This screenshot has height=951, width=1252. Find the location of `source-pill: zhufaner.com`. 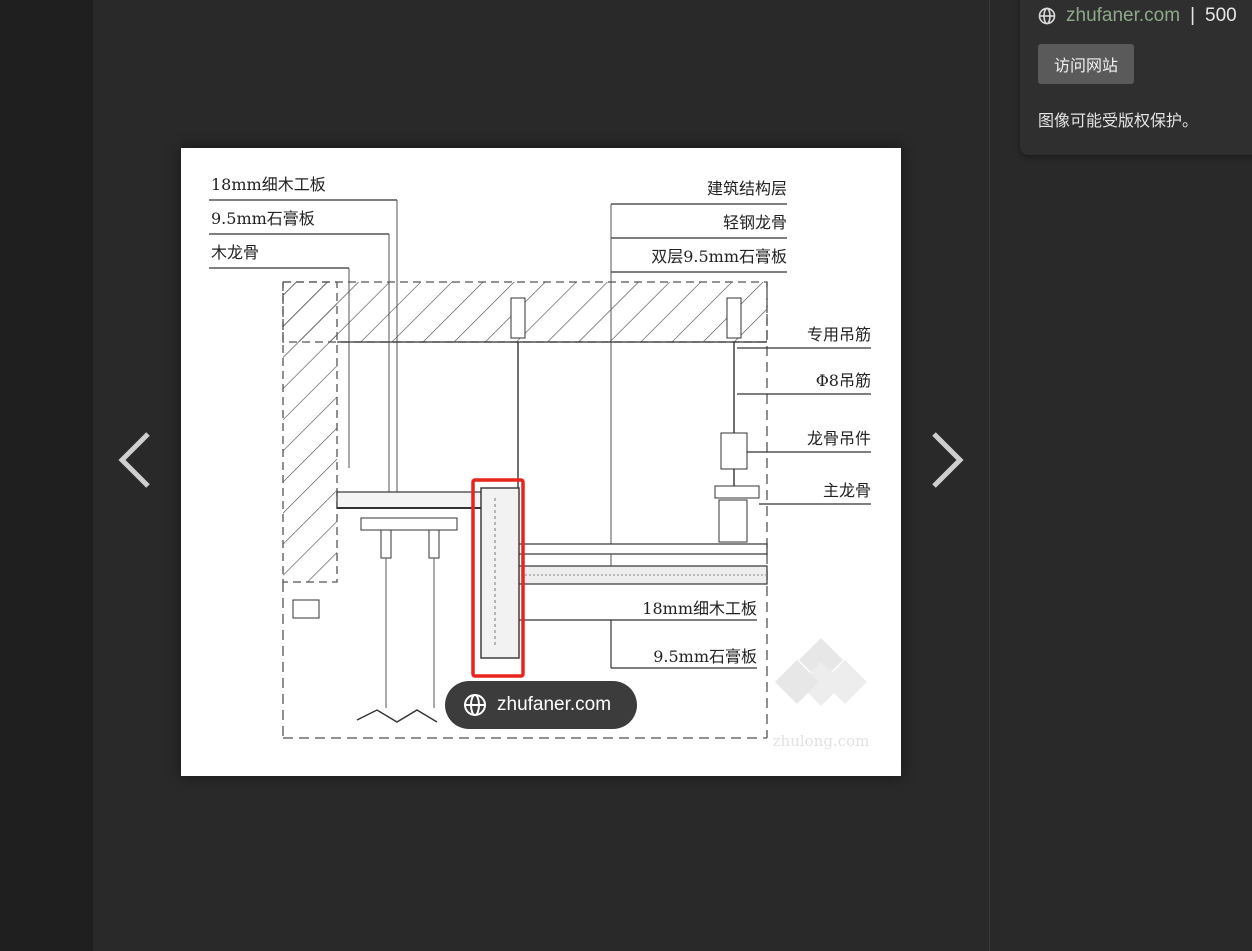

source-pill: zhufaner.com is located at coordinates (541, 705).